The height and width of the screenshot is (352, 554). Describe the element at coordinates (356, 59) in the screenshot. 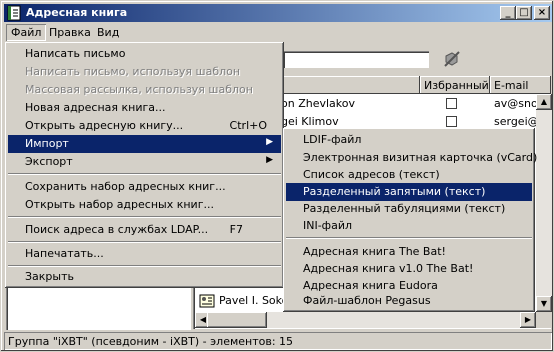

I see `search-input` at that location.